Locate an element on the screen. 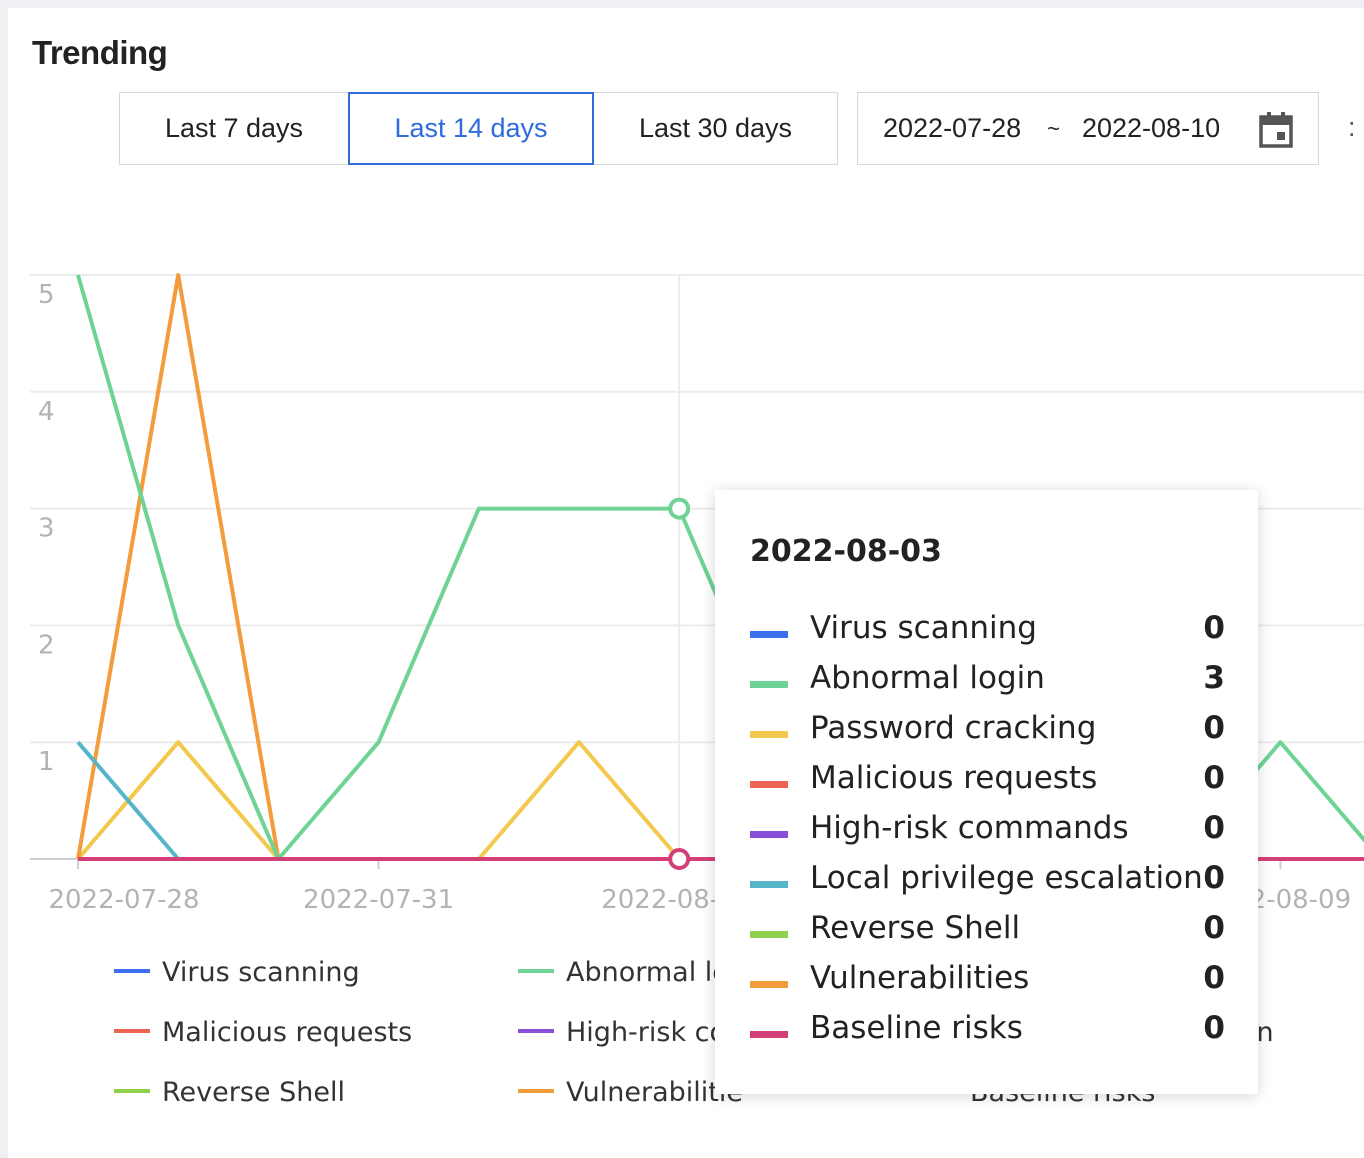 Image resolution: width=1364 pixels, height=1158 pixels. y-axis-ticks: 1 2 3 4 5 is located at coordinates (46, 528).